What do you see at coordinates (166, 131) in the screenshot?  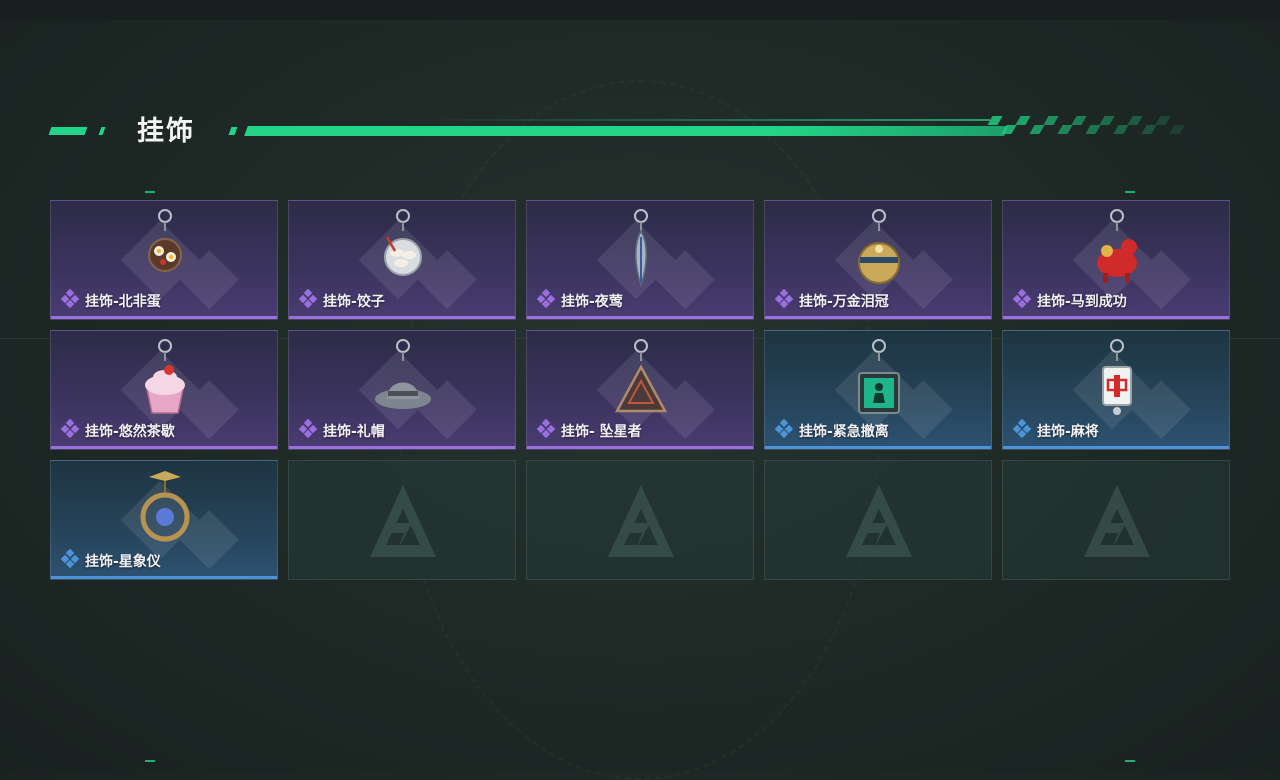 I see `section-title: 挂饰` at bounding box center [166, 131].